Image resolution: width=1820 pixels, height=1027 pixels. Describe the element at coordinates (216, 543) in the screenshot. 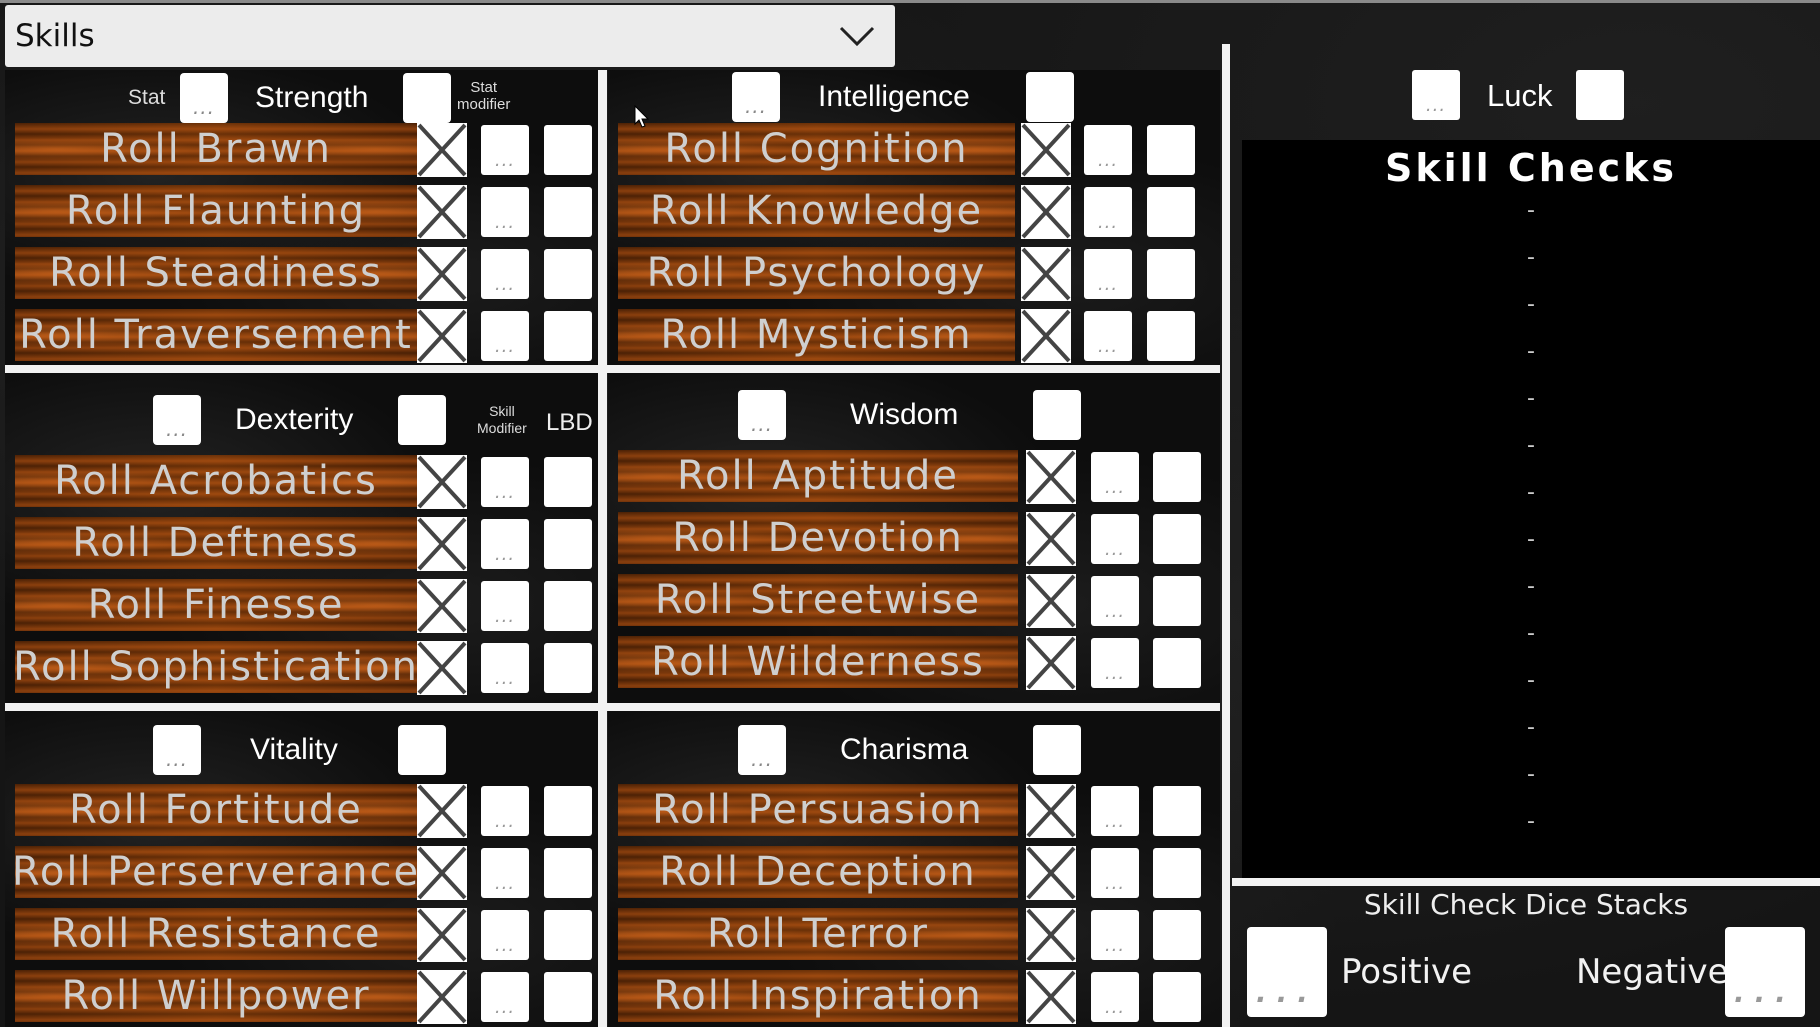

I see `roll-skill-button: Roll Deftness` at that location.